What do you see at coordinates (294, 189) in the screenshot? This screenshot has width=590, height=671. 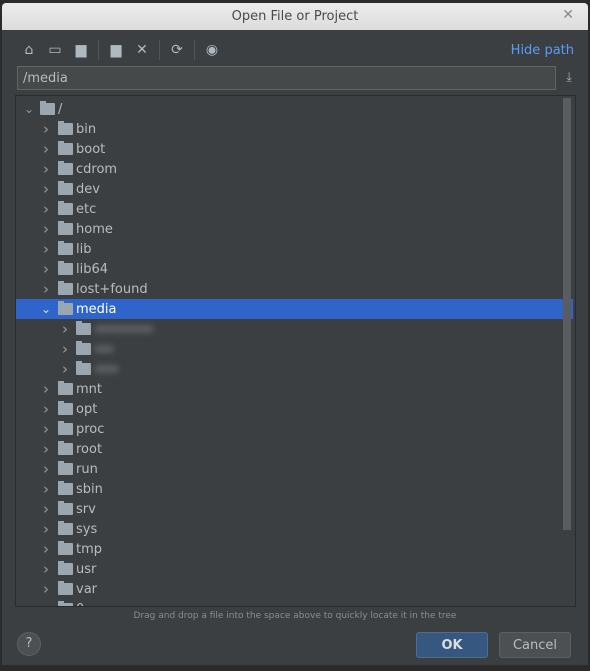 I see `tree-item: › dev` at bounding box center [294, 189].